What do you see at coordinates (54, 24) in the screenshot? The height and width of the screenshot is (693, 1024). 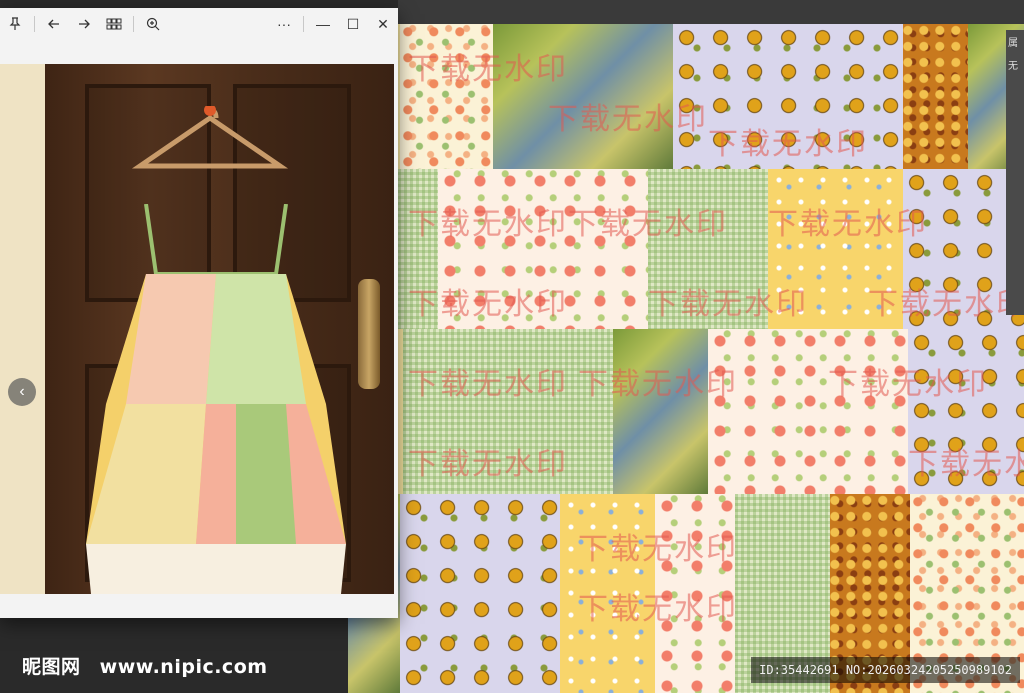 I see `arrow-left-icon` at bounding box center [54, 24].